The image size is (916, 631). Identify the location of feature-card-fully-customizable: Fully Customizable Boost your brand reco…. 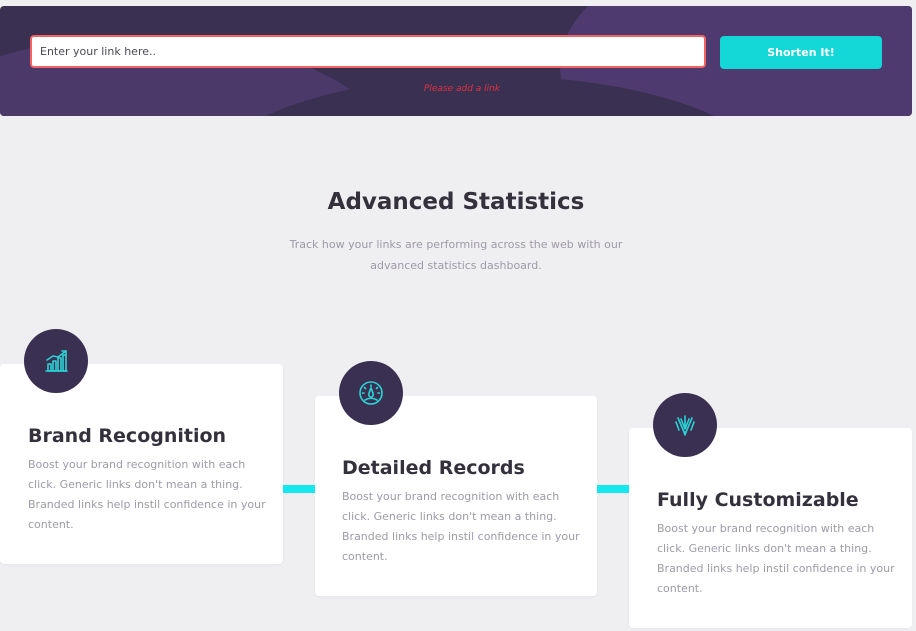
(770, 528).